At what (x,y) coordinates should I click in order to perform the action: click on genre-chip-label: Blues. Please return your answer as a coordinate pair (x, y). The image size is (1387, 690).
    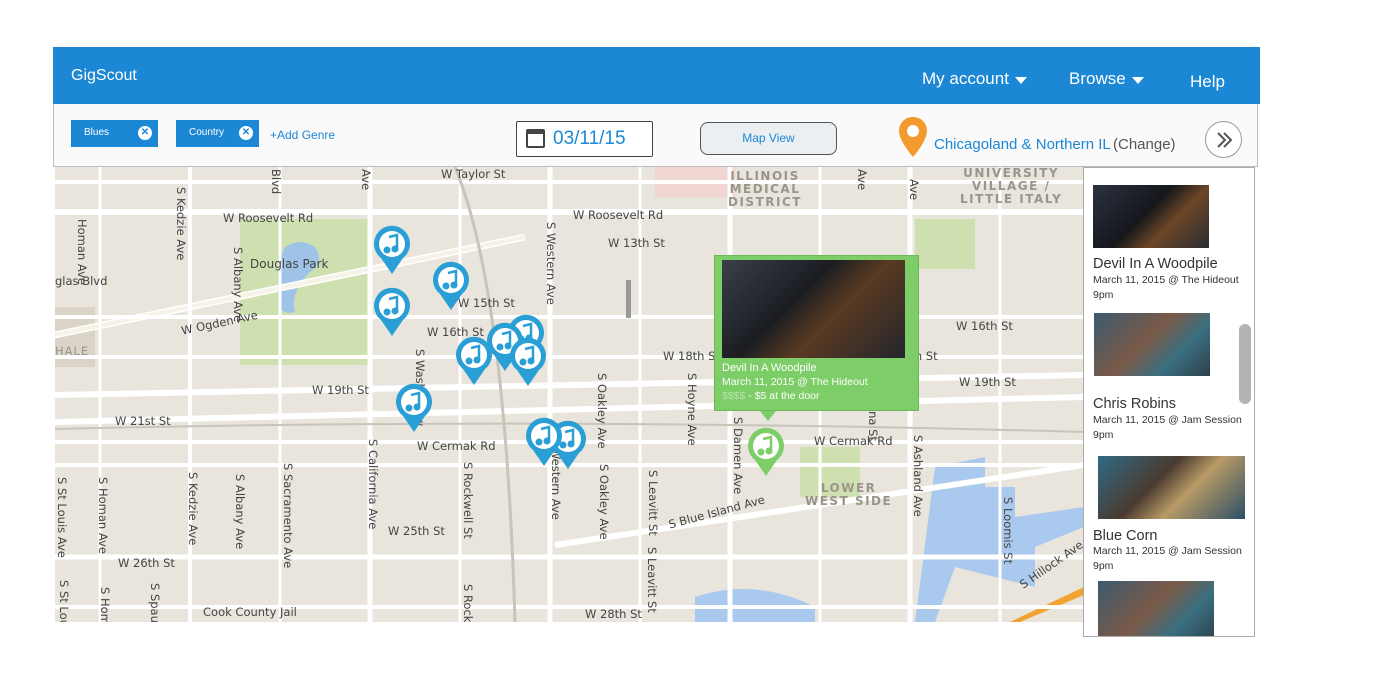
    Looking at the image, I should click on (97, 132).